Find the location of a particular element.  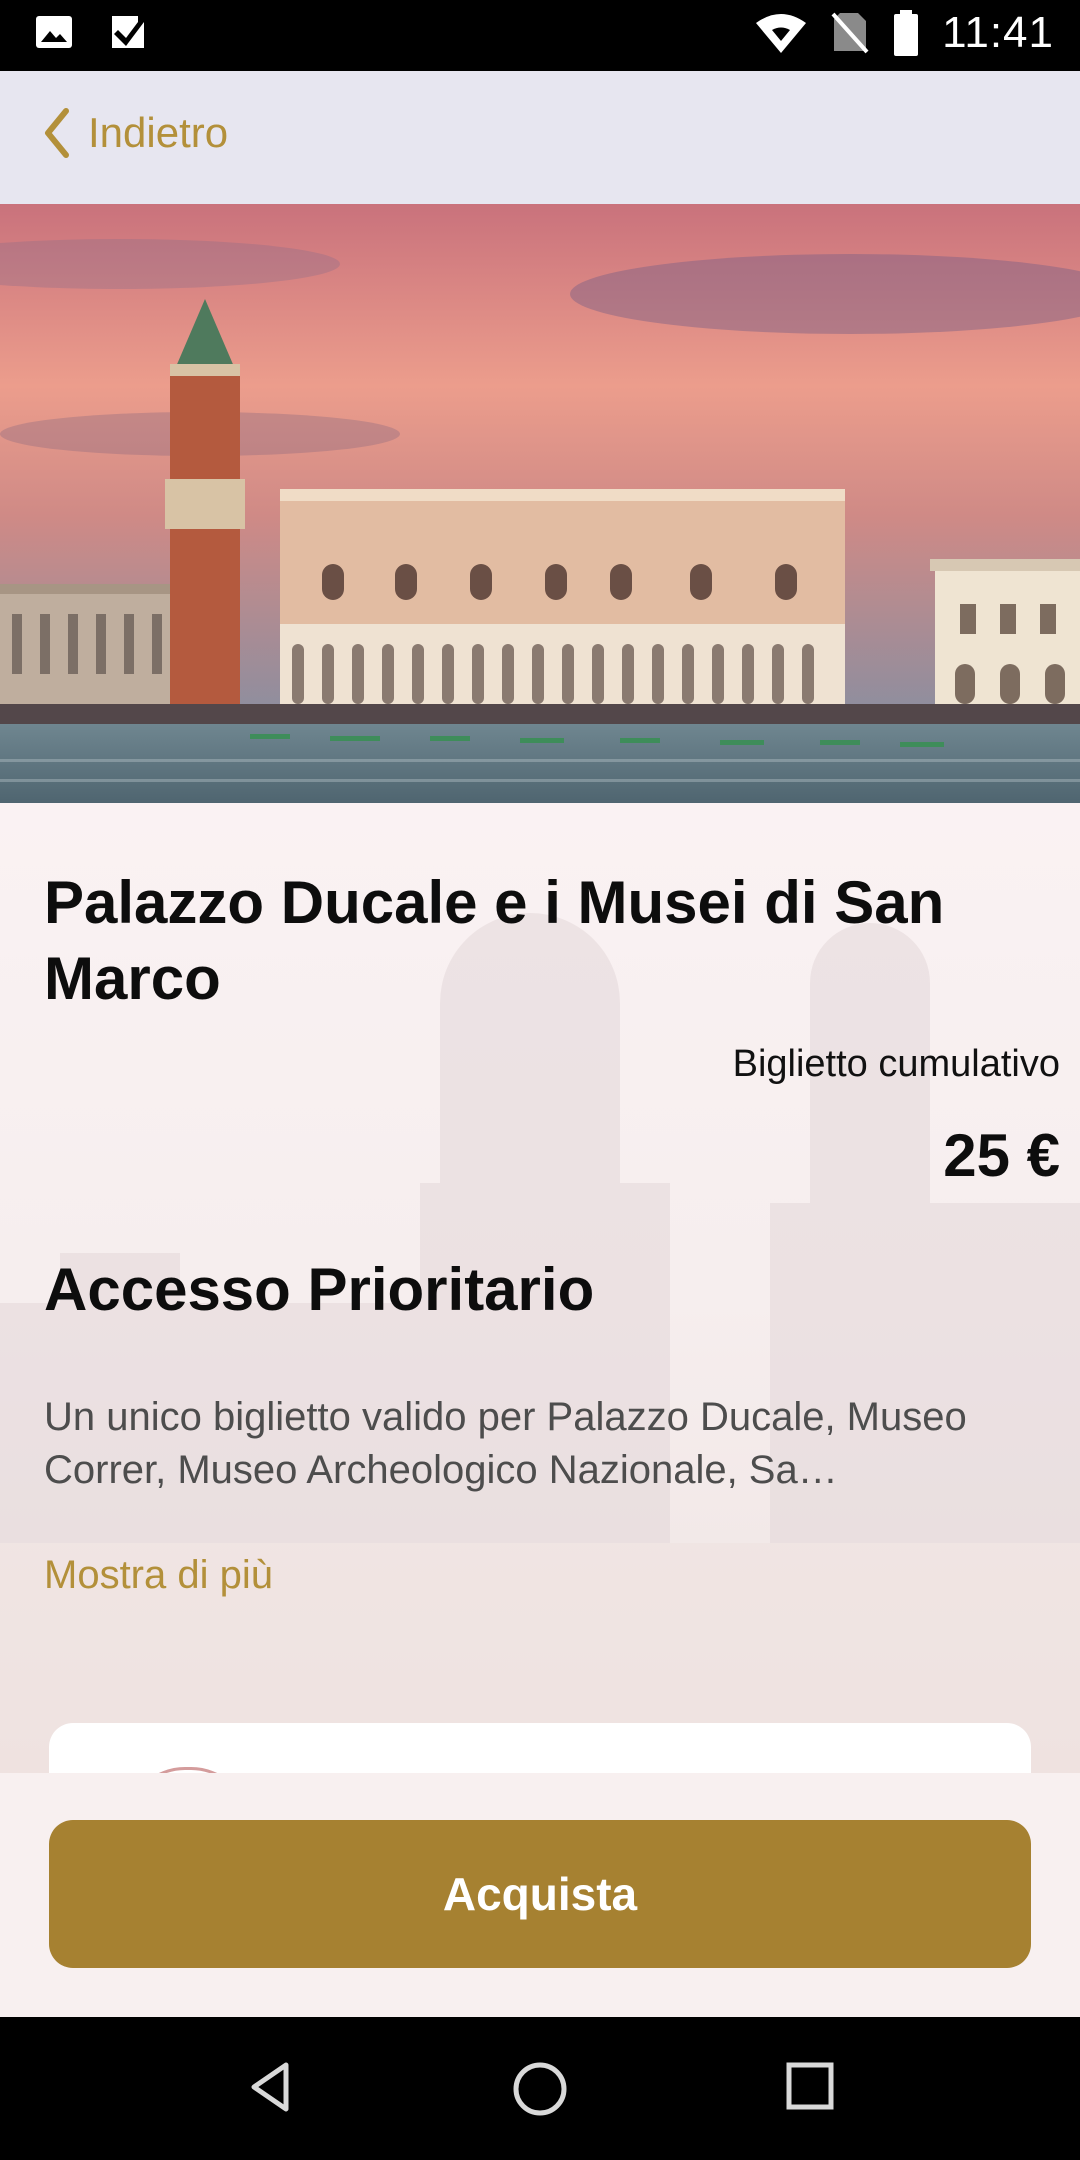

section-title: Accesso Prioritario is located at coordinates (319, 1289).